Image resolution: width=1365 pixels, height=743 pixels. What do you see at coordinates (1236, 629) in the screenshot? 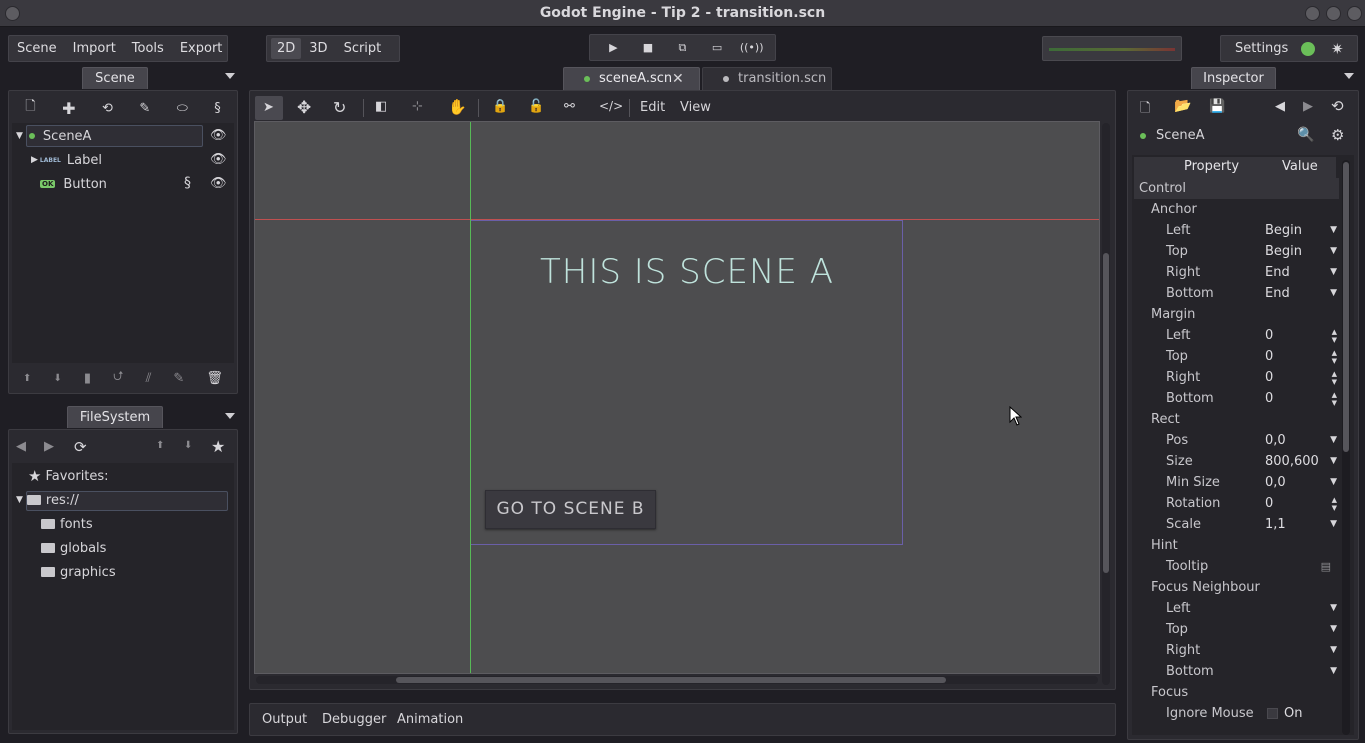
I see `inspector-property: Top ▼` at bounding box center [1236, 629].